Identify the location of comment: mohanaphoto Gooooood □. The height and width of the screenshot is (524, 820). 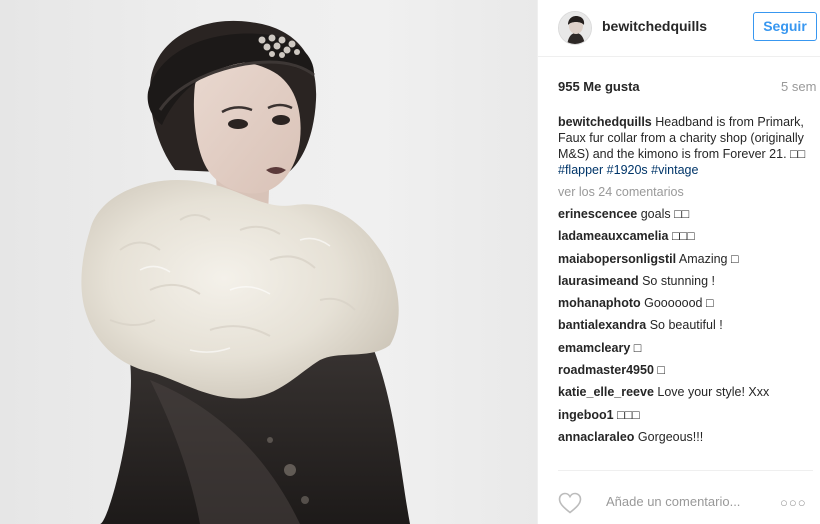
(687, 306).